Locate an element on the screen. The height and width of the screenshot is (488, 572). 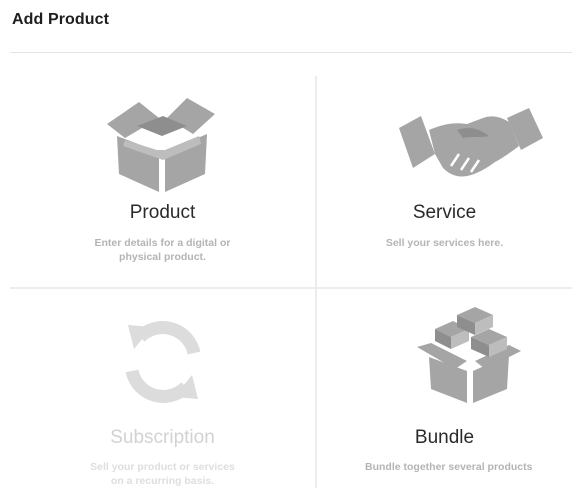
service-description: Sell your services here. is located at coordinates (444, 243).